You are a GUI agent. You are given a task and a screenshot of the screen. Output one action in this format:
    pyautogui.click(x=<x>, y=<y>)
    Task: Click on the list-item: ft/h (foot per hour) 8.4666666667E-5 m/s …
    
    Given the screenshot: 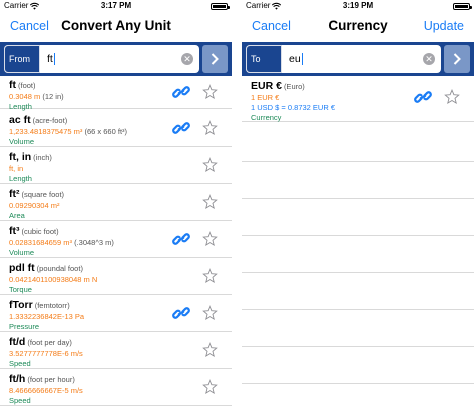 What is the action you would take?
    pyautogui.click(x=116, y=387)
    